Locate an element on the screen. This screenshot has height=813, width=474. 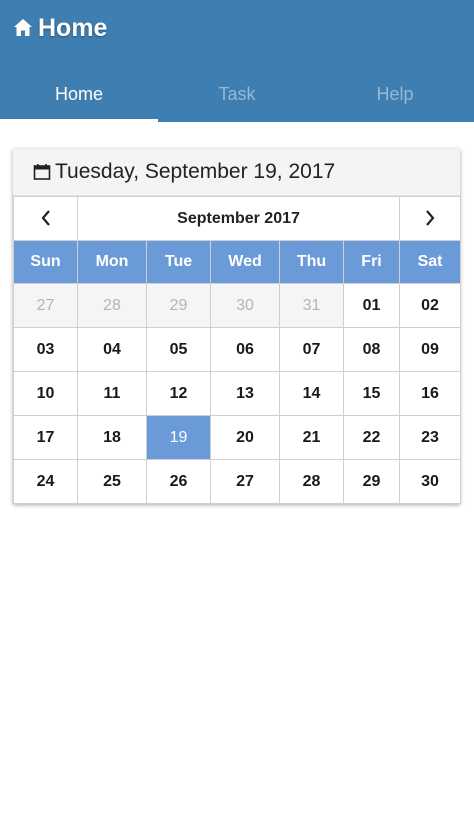
week-row: 24 25 26 27 28 29 30 is located at coordinates (237, 481).